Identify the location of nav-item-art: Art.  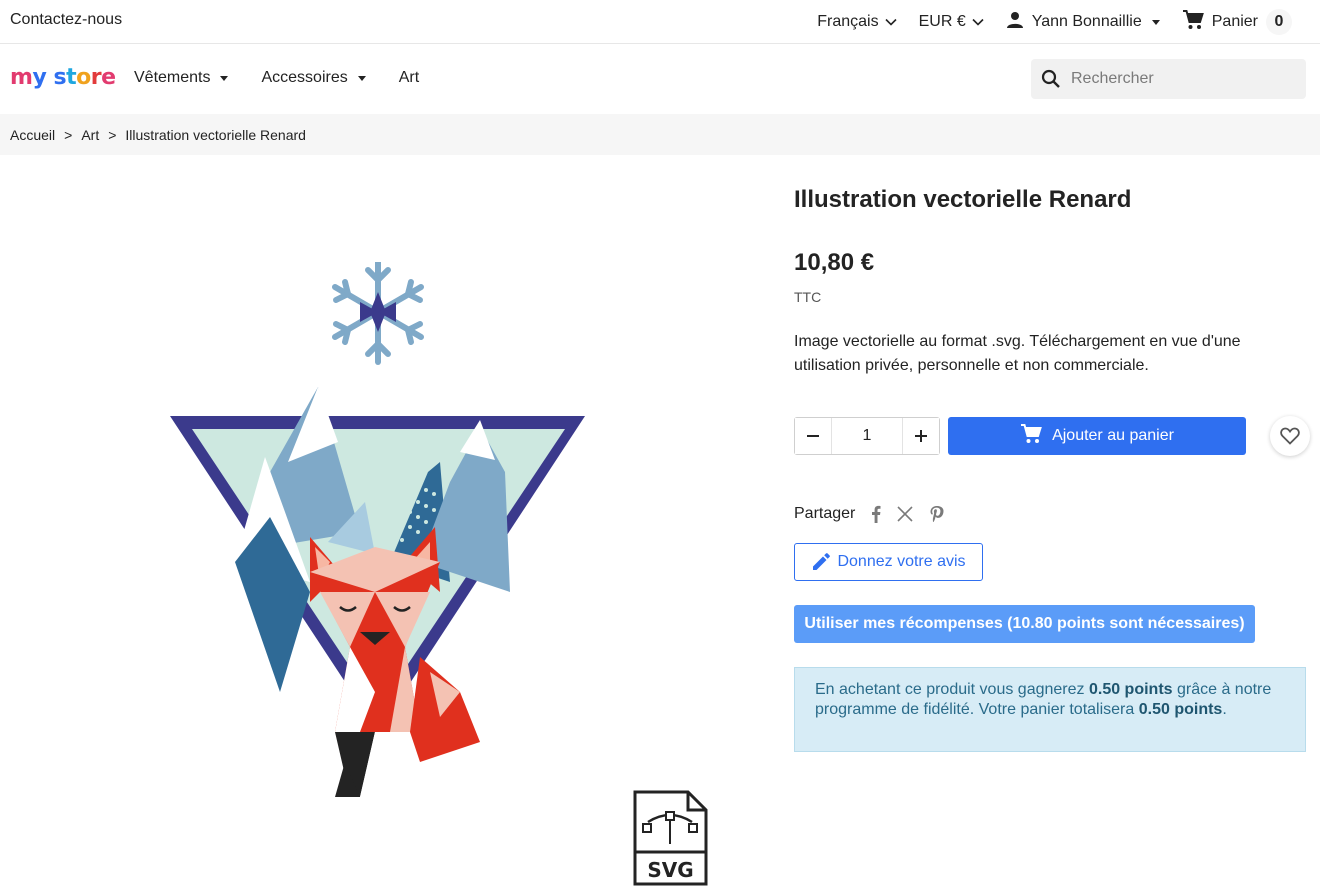
(409, 78).